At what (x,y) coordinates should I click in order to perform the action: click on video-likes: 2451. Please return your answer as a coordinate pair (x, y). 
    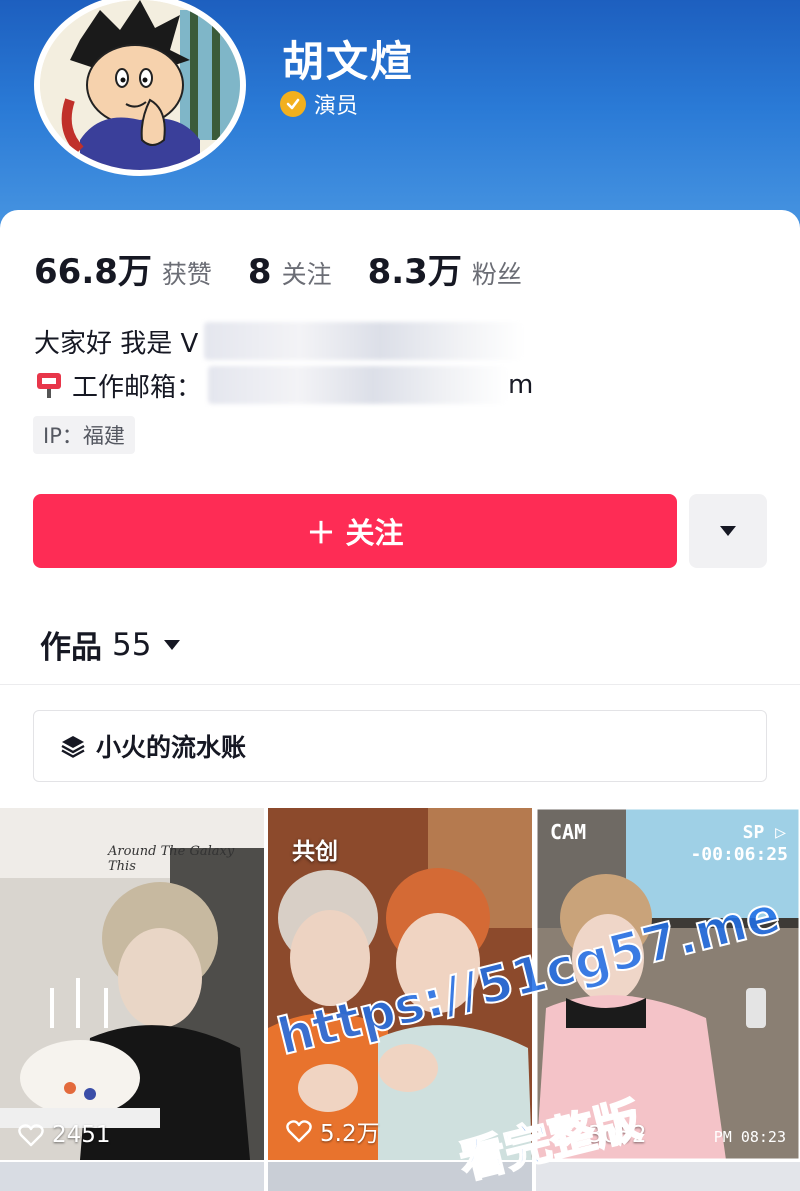
    Looking at the image, I should click on (64, 1135).